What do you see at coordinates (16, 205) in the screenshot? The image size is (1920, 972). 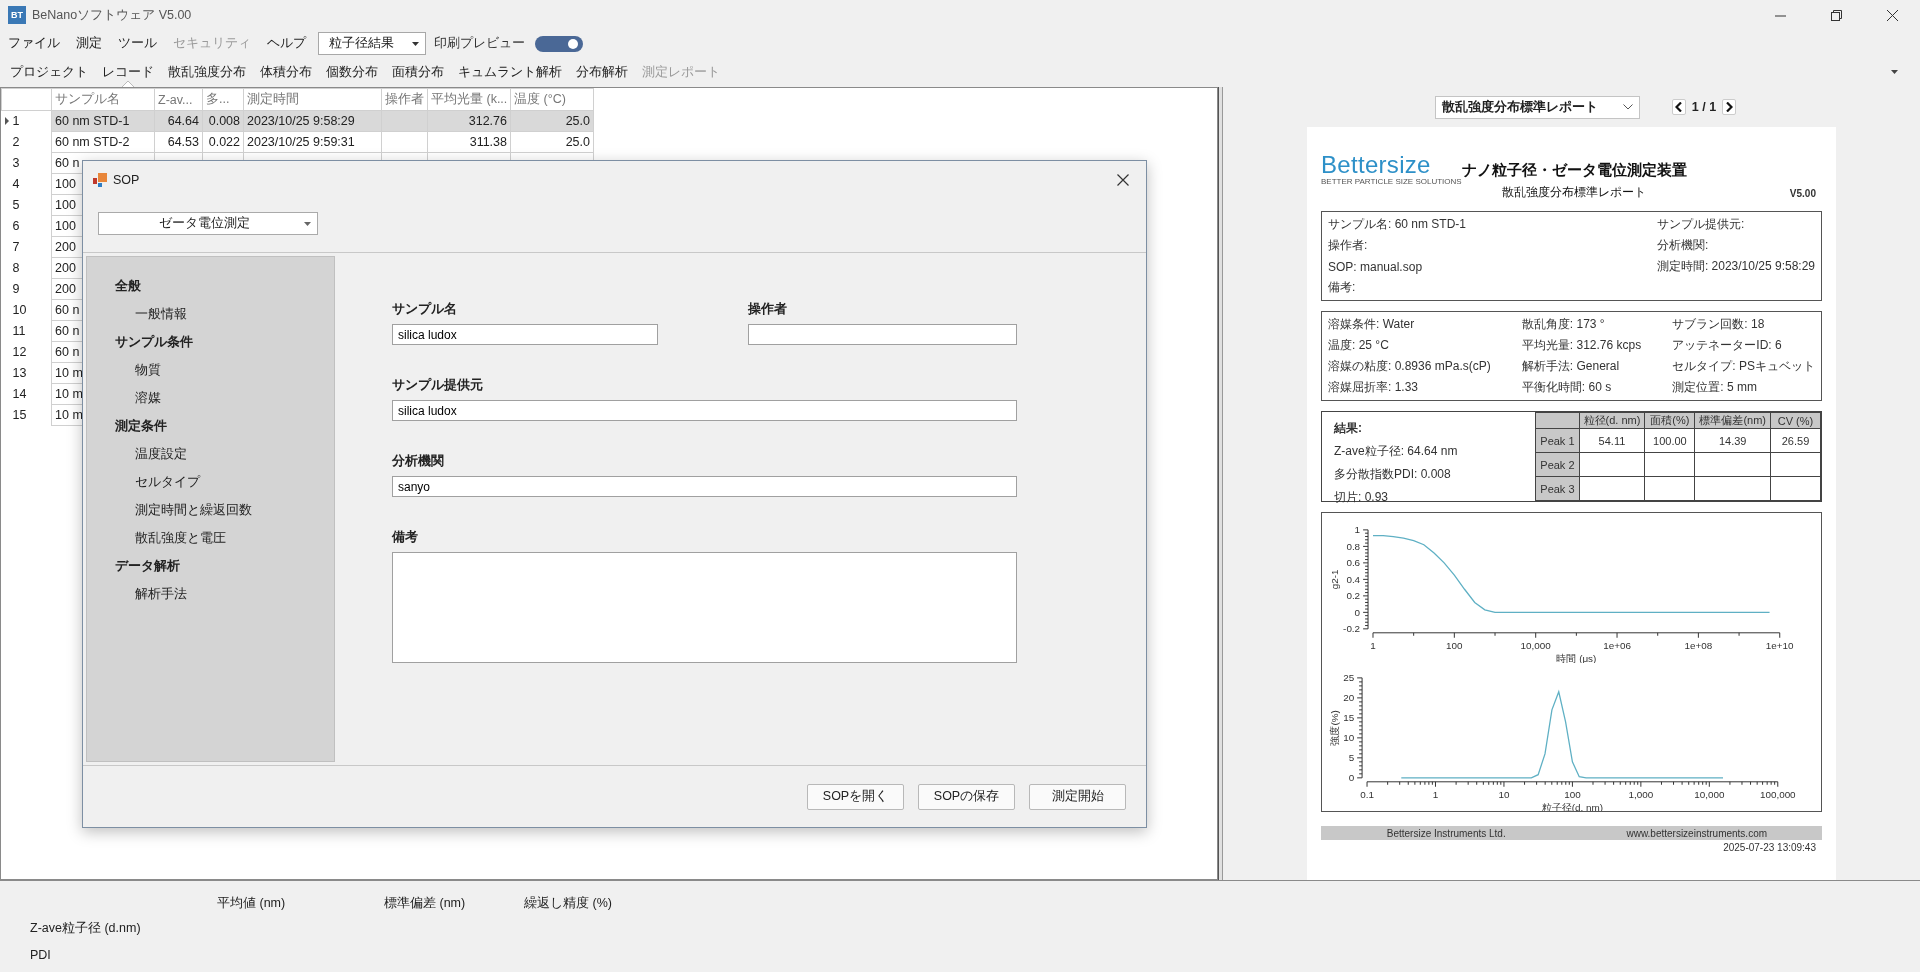 I see `row-number: 5` at bounding box center [16, 205].